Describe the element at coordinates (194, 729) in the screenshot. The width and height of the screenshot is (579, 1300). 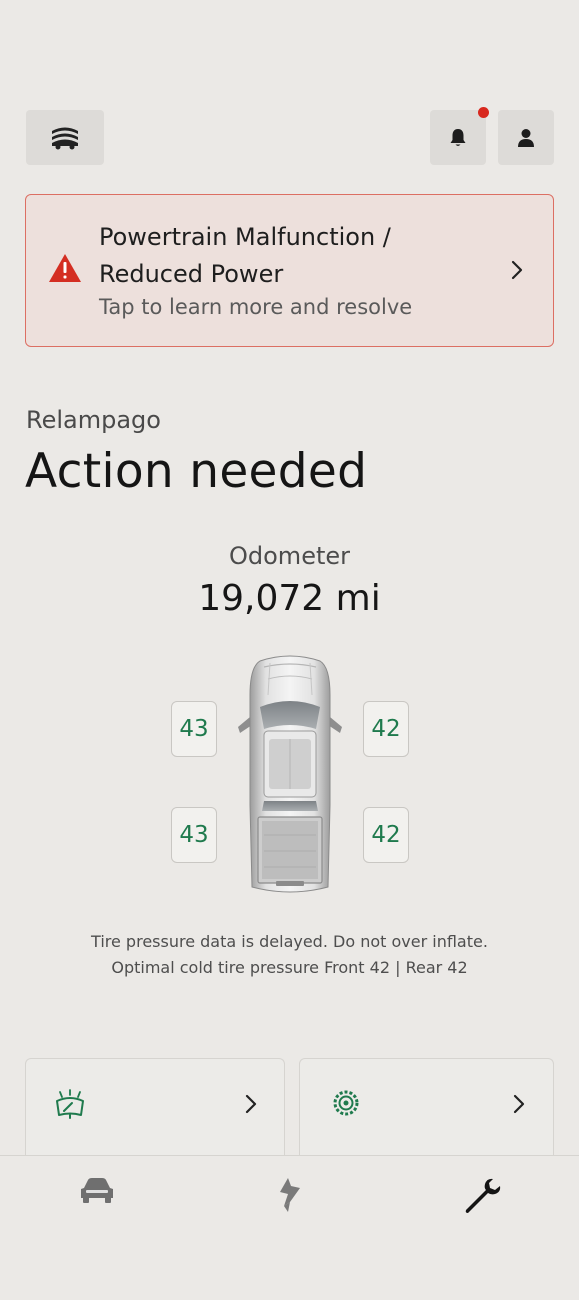
I see `tire-pressure-front-left: 43` at that location.